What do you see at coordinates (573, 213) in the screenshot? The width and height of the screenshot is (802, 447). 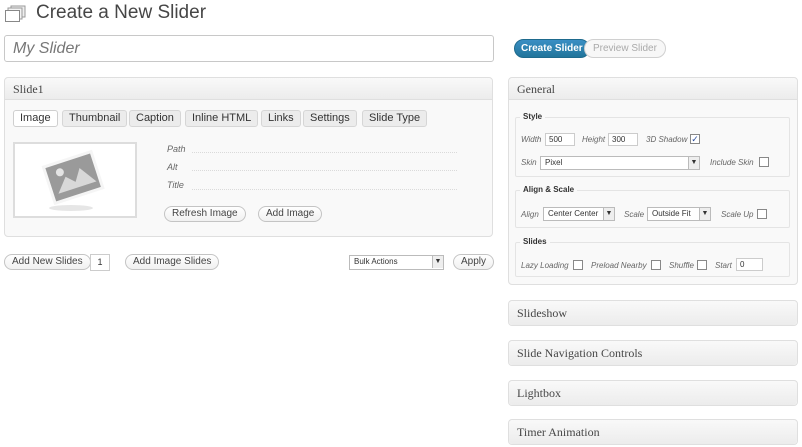 I see `align-value: Center Center` at bounding box center [573, 213].